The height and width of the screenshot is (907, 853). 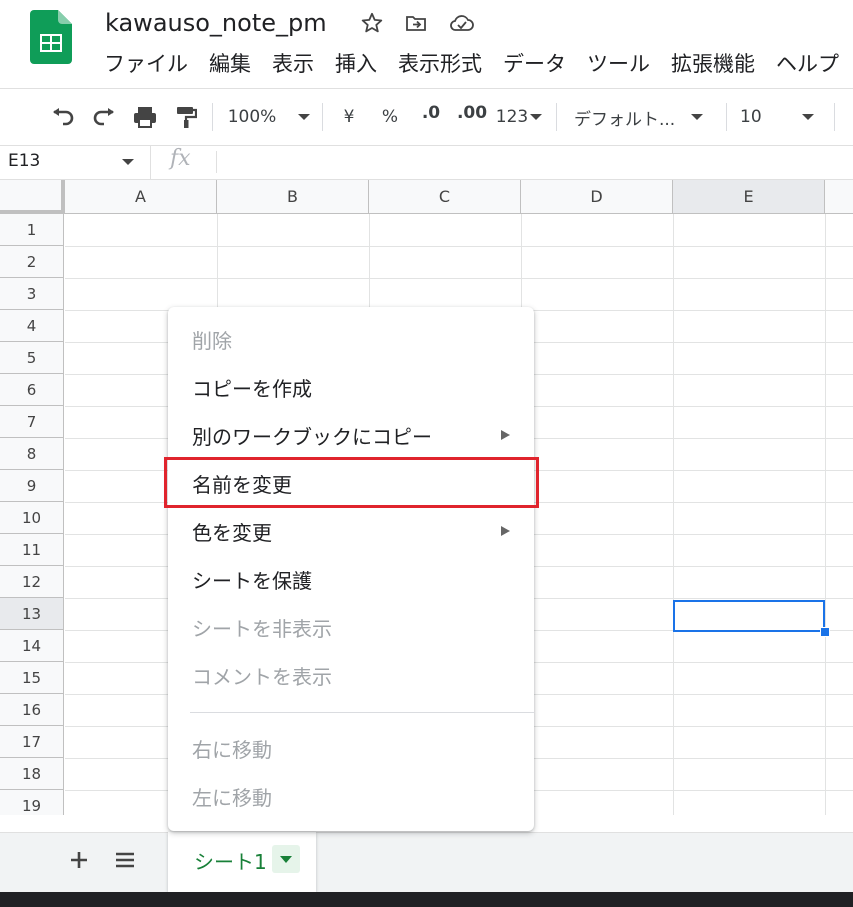 What do you see at coordinates (751, 117) in the screenshot?
I see `font-size-label: 10` at bounding box center [751, 117].